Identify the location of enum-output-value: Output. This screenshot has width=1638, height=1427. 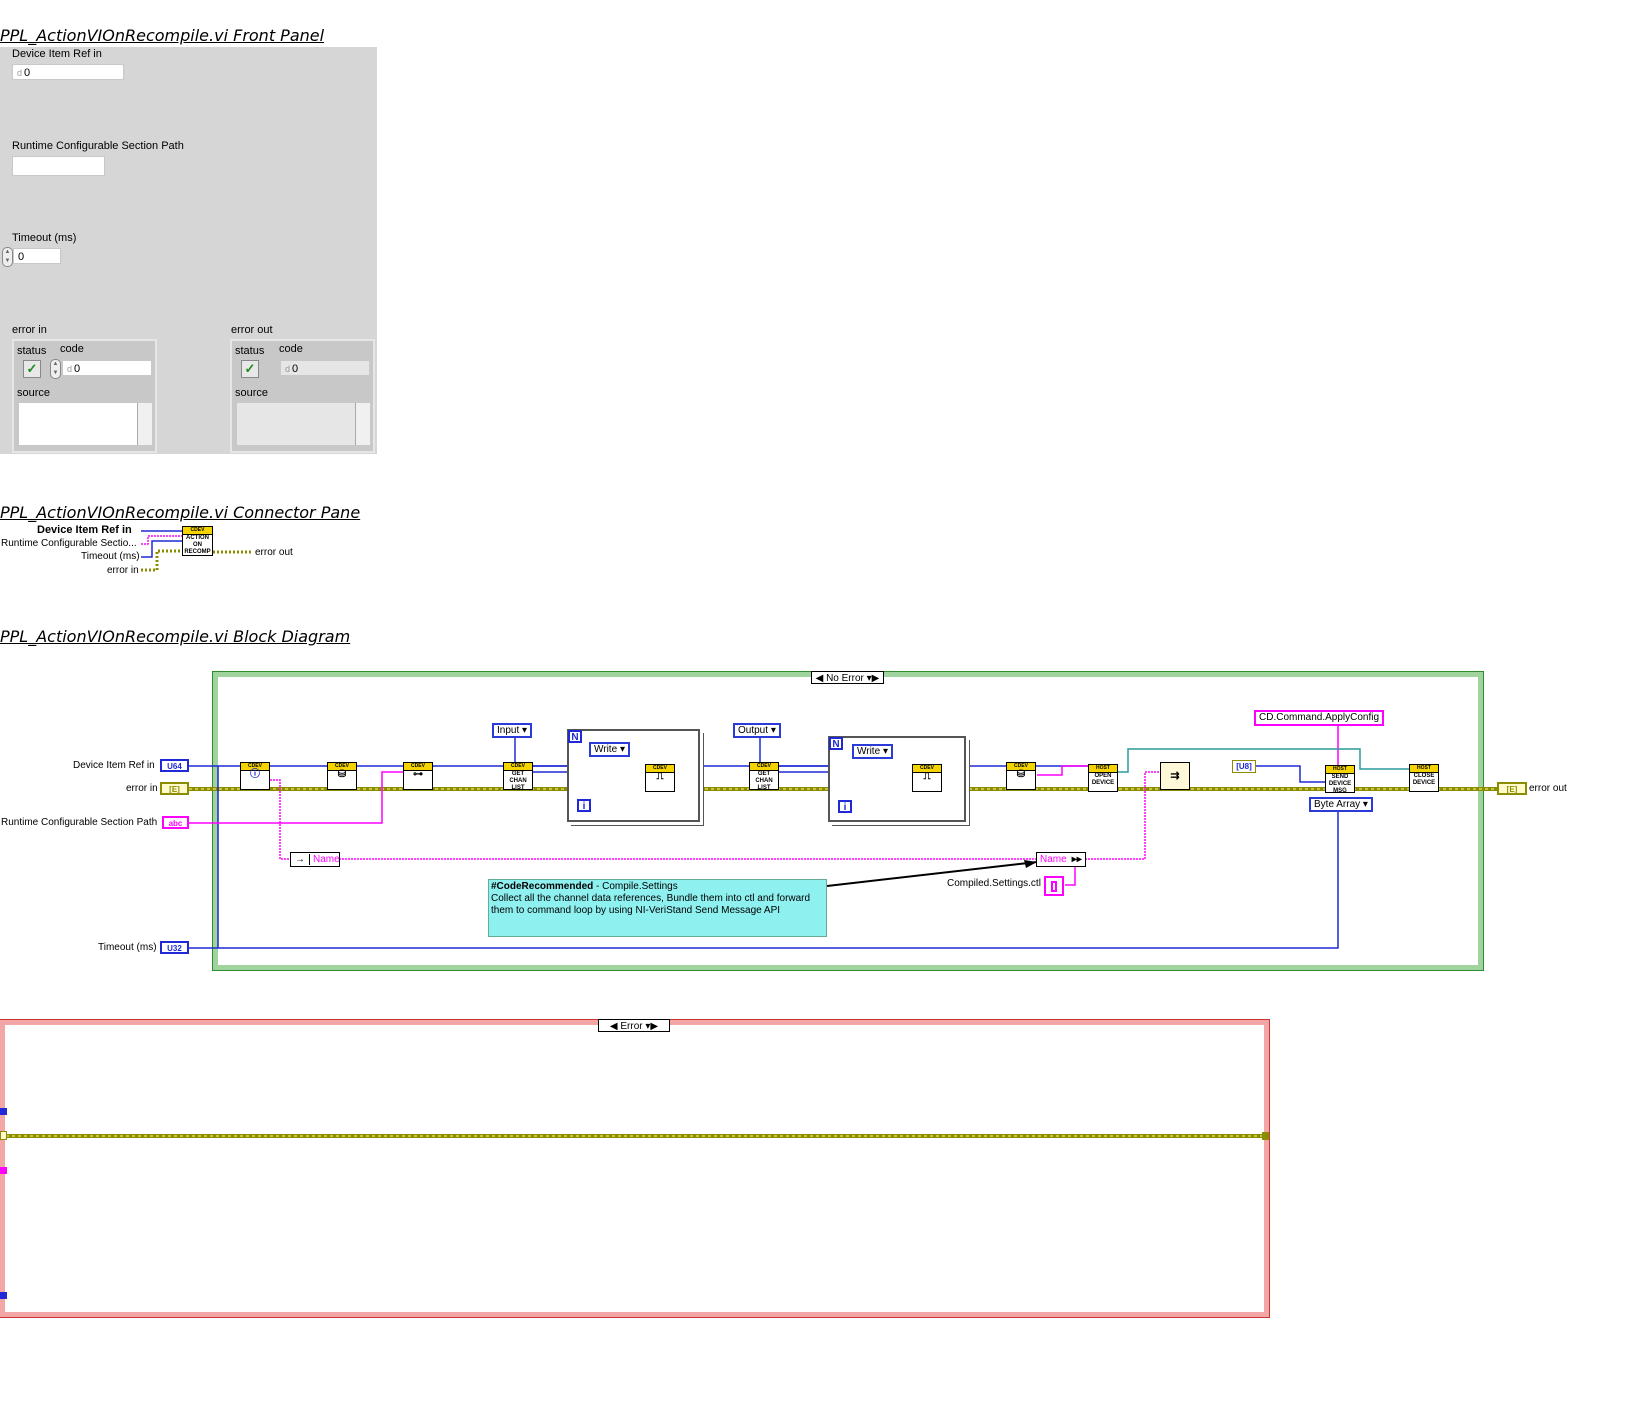
(753, 730).